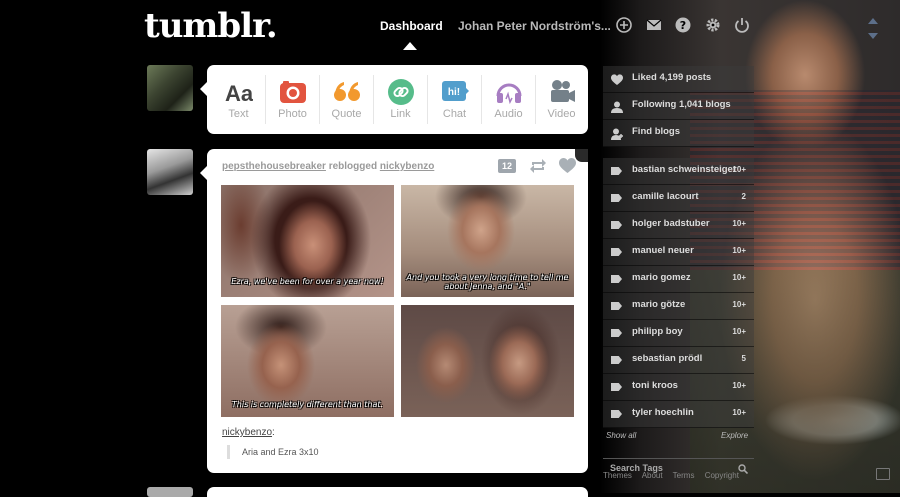  I want to click on sidebar-liked-posts: Liked 4,199 posts, so click(678, 79).